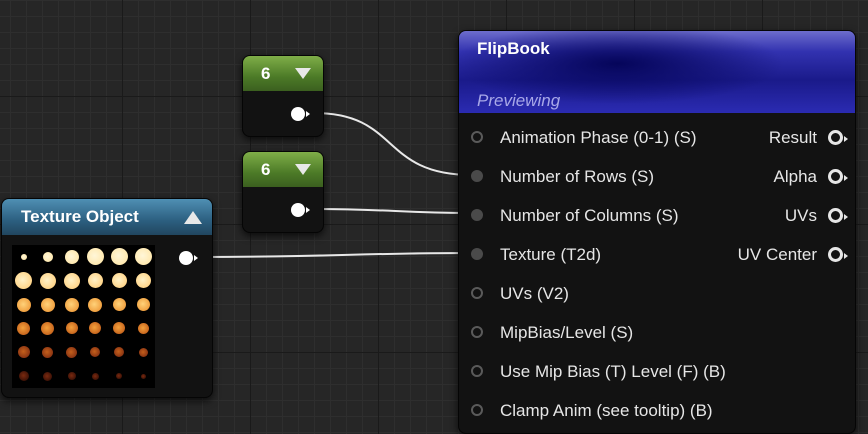  What do you see at coordinates (551, 254) in the screenshot?
I see `input-label: Texture (T2d)` at bounding box center [551, 254].